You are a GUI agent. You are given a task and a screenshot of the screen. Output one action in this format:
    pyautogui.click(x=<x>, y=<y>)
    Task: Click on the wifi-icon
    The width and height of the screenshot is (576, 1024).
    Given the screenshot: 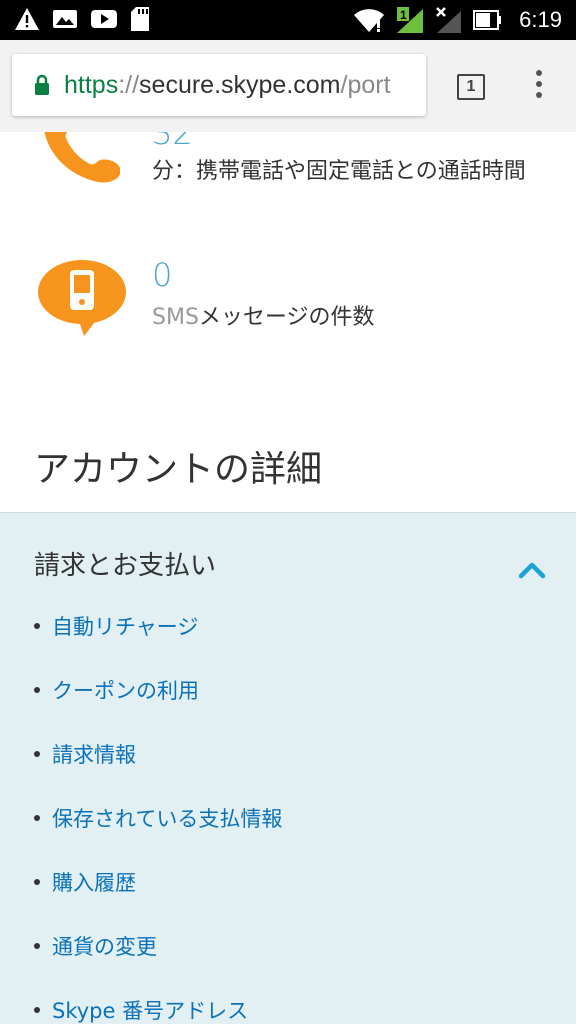 What is the action you would take?
    pyautogui.click(x=369, y=21)
    